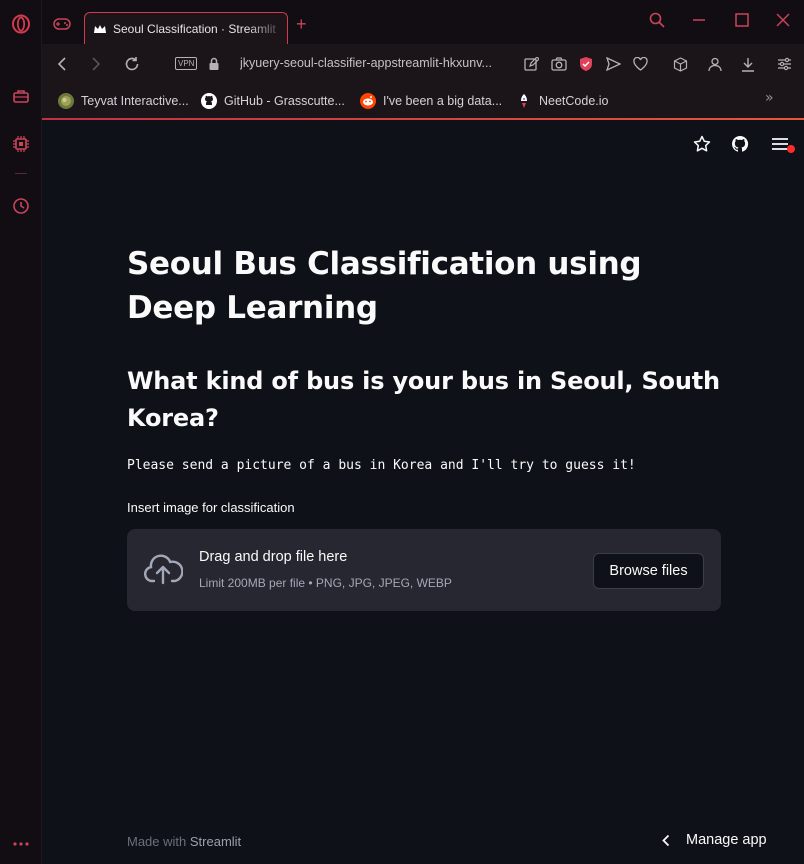 This screenshot has height=864, width=804. Describe the element at coordinates (96, 64) in the screenshot. I see `forward-icon` at that location.